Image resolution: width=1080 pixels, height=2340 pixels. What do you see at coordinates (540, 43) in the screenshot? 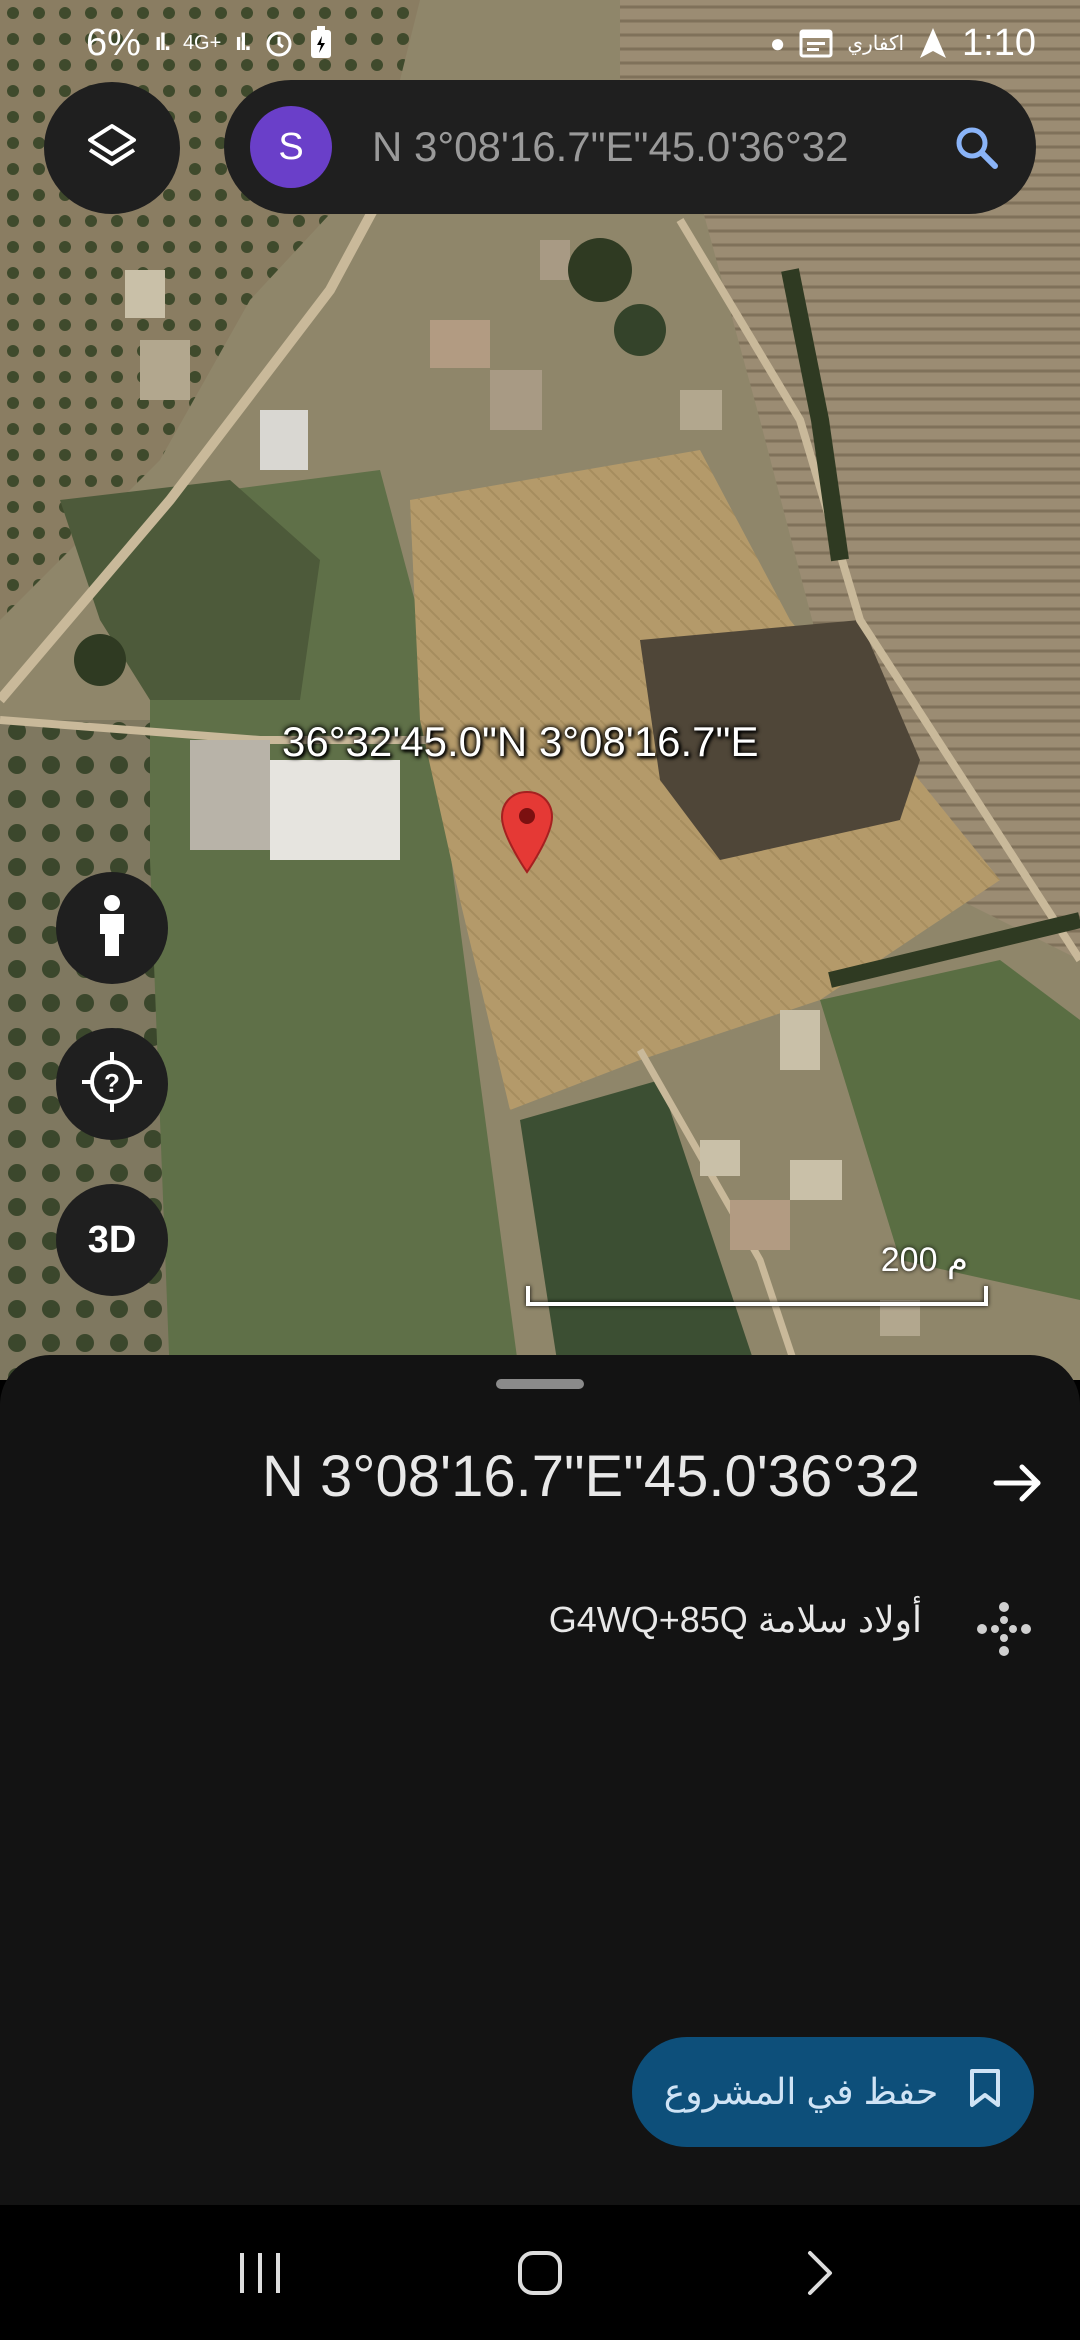
I see `status-bar: 6% ıl. 4G+ ıl. ● اكفاري 1:10` at bounding box center [540, 43].